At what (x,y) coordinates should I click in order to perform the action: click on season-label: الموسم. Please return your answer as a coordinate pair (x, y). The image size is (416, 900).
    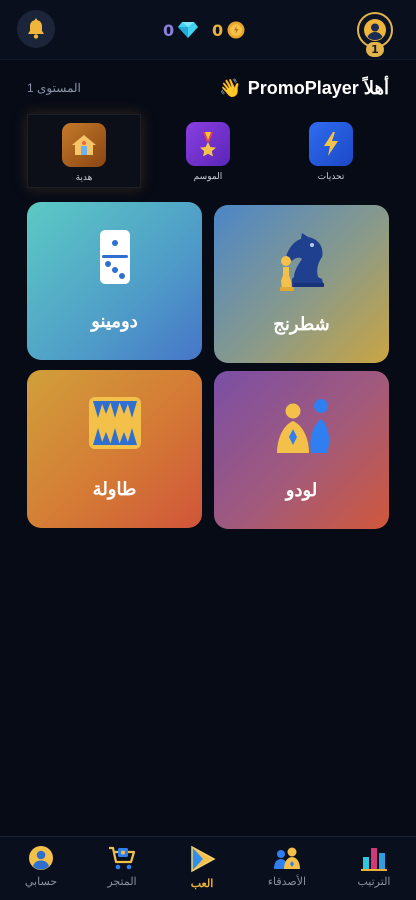
    Looking at the image, I should click on (208, 176).